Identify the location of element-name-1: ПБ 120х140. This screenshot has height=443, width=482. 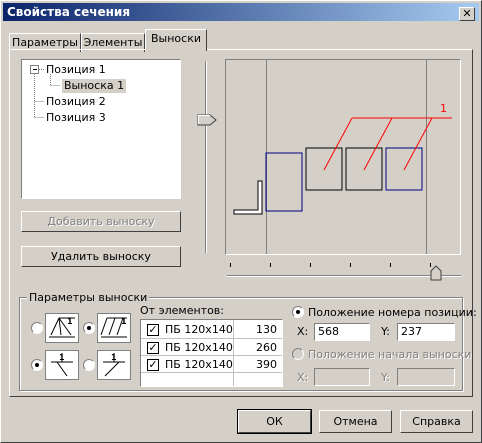
(199, 329).